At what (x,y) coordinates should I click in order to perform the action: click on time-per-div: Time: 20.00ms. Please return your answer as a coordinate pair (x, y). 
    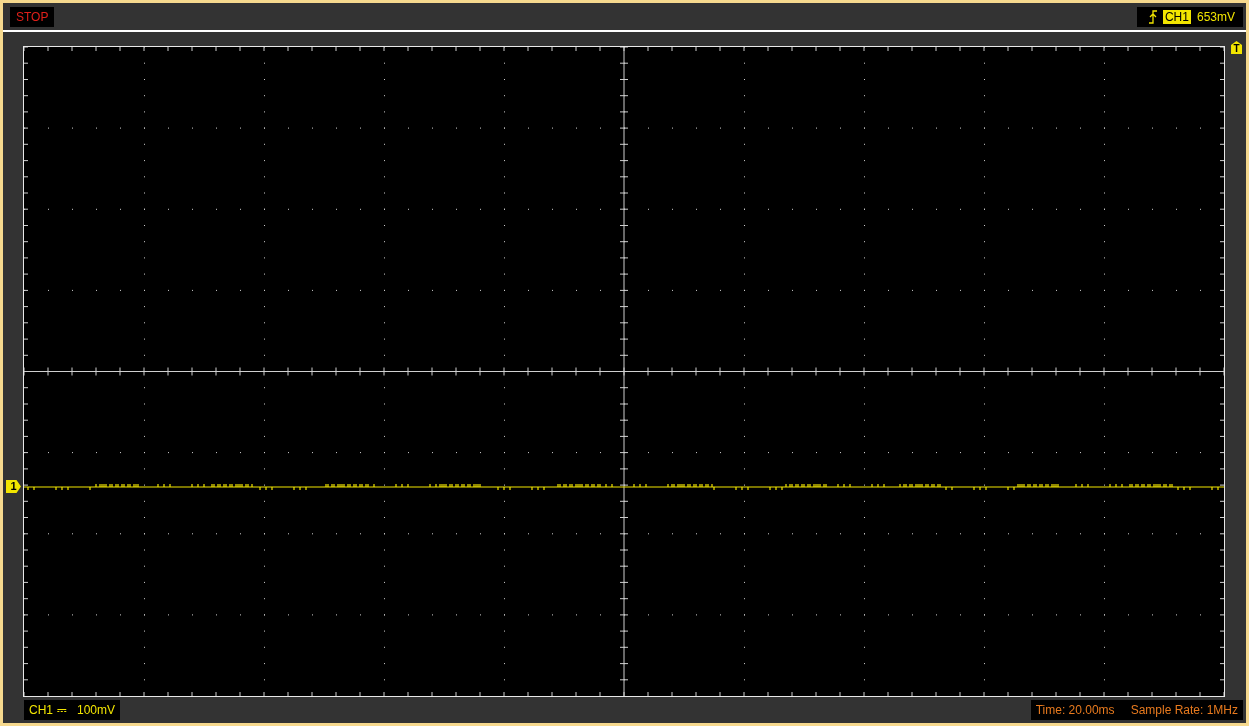
    Looking at the image, I should click on (1075, 709).